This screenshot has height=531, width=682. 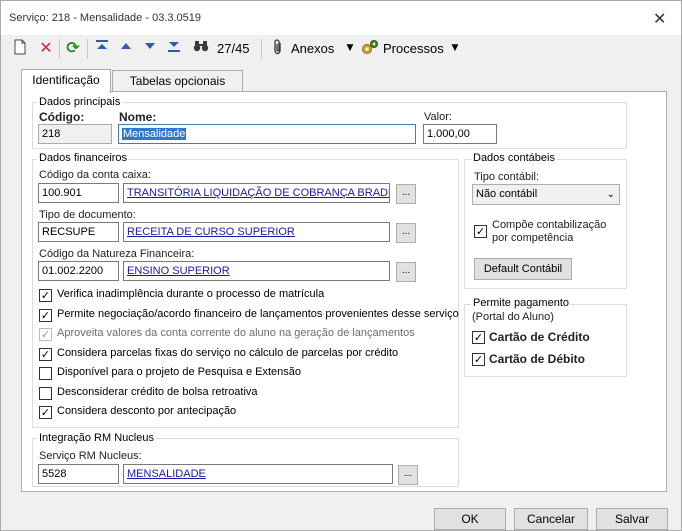 What do you see at coordinates (507, 194) in the screenshot?
I see `tipo-contabil-value: Não contábil` at bounding box center [507, 194].